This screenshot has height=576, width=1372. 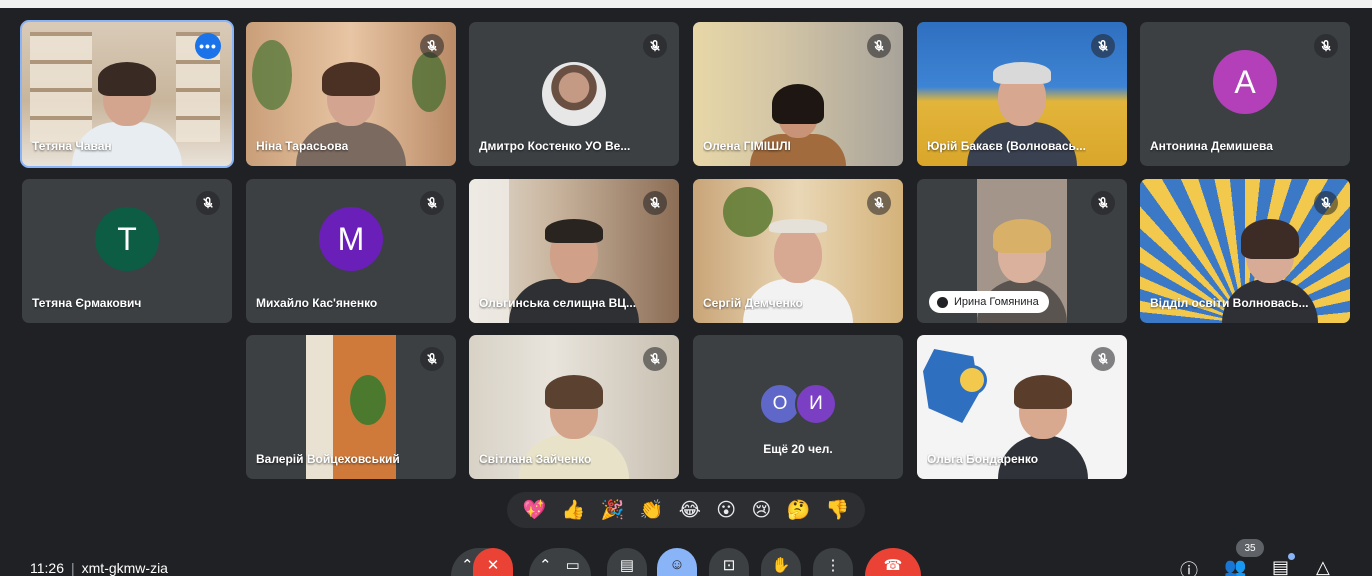 What do you see at coordinates (726, 510) in the screenshot?
I see `surprised-reaction-button: 😮` at bounding box center [726, 510].